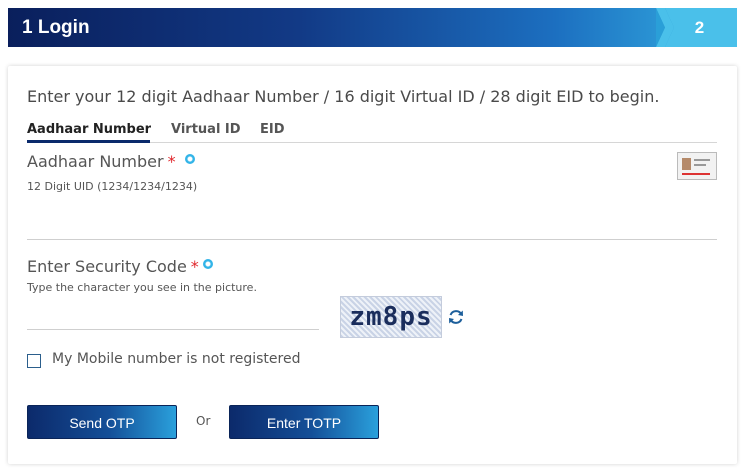 The height and width of the screenshot is (469, 749). I want to click on aadhaar-number-input, so click(372, 239).